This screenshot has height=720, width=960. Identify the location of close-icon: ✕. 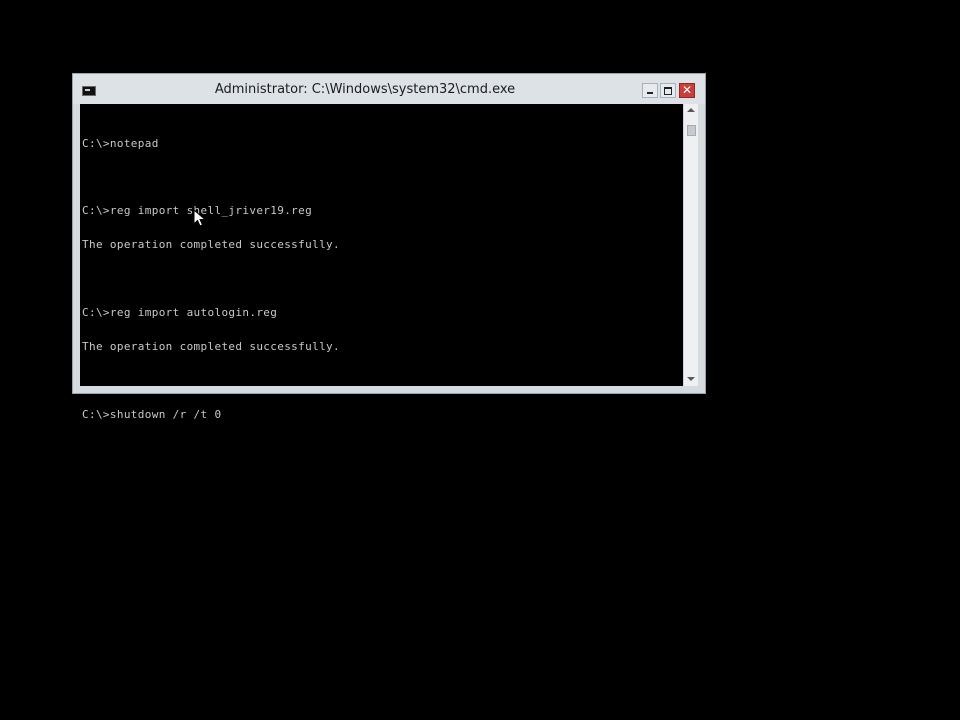
(687, 90).